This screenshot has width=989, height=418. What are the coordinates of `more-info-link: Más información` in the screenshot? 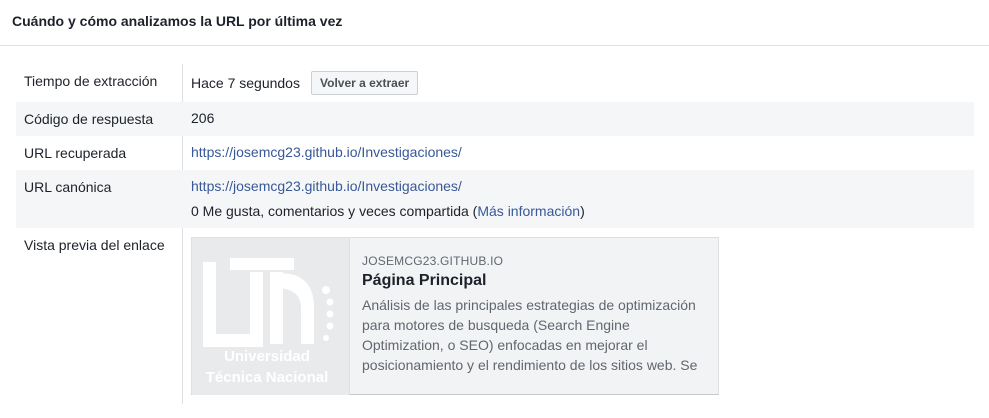 It's located at (528, 211).